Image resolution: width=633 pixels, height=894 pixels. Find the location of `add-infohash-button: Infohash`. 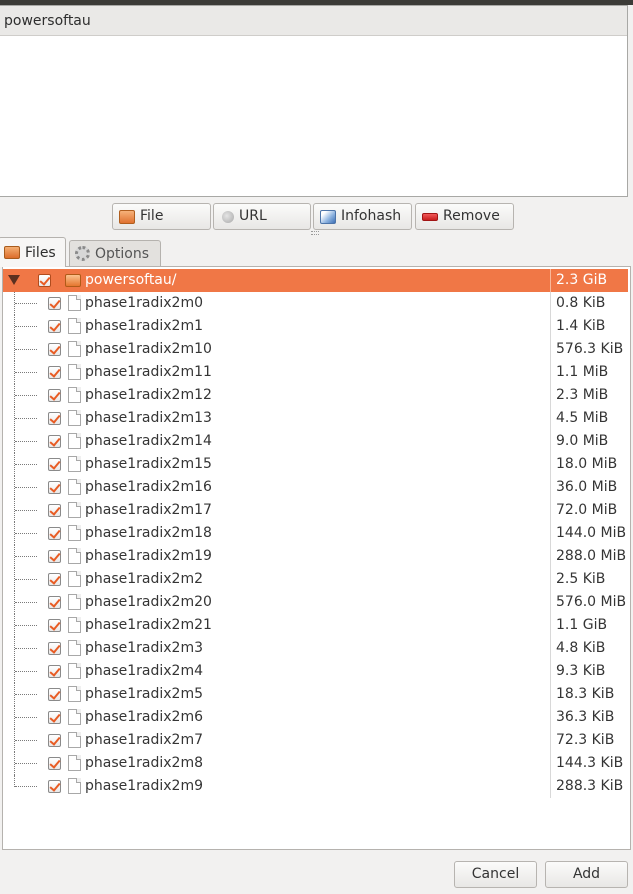

add-infohash-button: Infohash is located at coordinates (362, 216).